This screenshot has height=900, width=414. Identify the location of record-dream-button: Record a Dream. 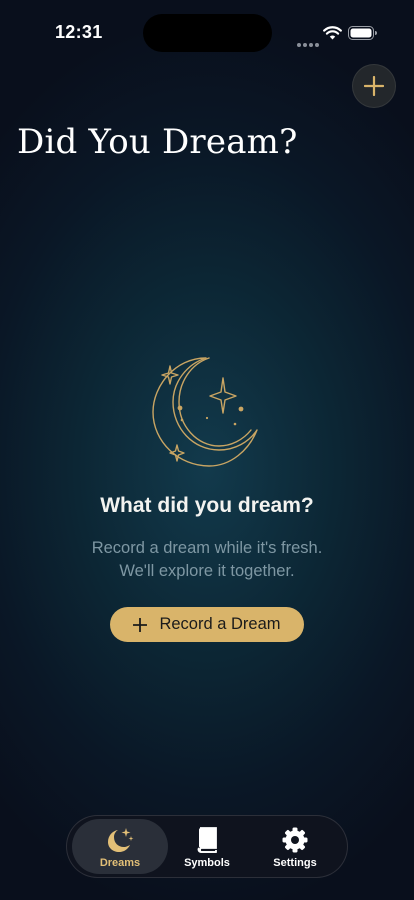
(207, 624).